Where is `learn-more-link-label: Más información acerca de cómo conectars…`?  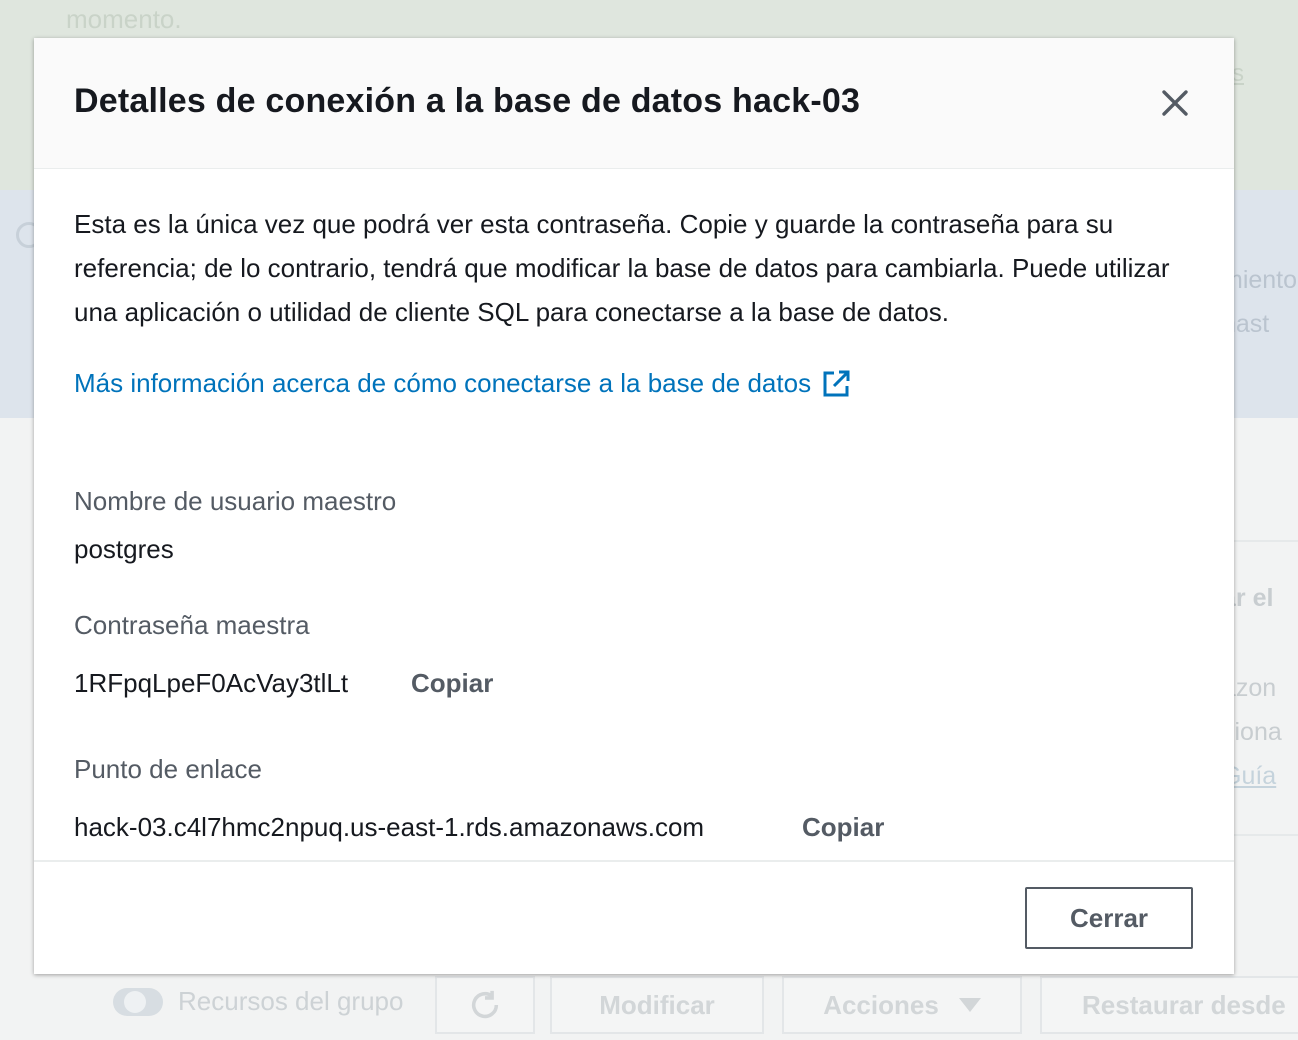
learn-more-link-label: Más información acerca de cómo conectars… is located at coordinates (443, 383).